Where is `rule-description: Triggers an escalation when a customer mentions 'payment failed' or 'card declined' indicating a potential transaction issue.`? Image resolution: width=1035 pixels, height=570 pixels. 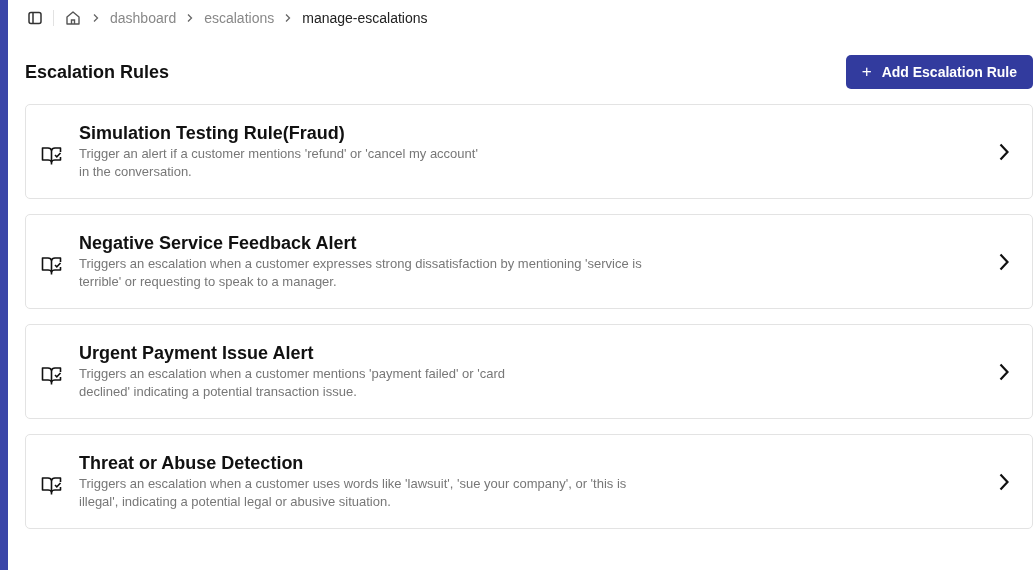
rule-description: Triggers an escalation when a customer mentions 'payment failed' or 'card declined' indicating a potential transaction issue. is located at coordinates (293, 382).